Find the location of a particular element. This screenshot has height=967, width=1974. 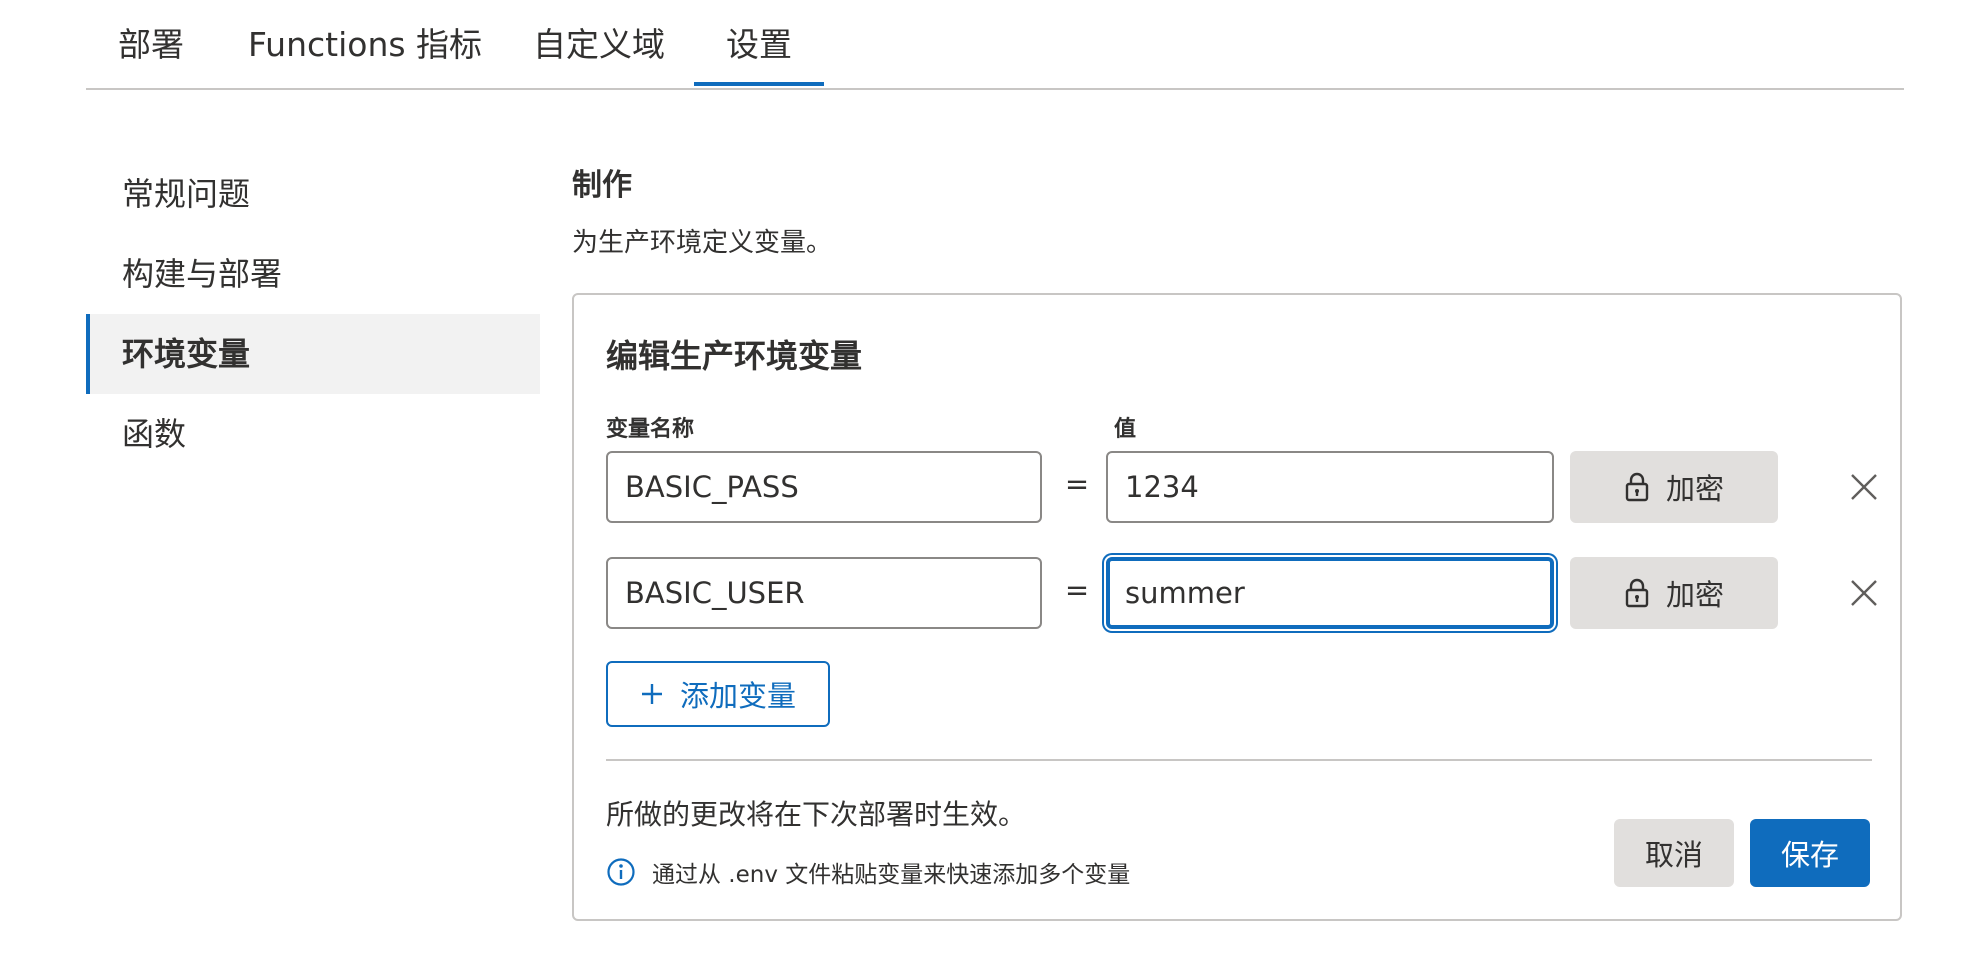

plus-icon is located at coordinates (651, 694).